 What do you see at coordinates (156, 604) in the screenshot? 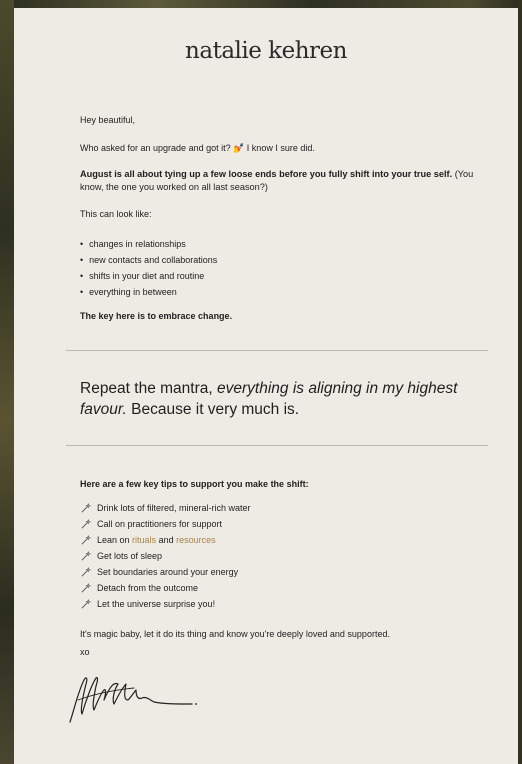
I see `tip-text: Let the universe surprise you!` at bounding box center [156, 604].